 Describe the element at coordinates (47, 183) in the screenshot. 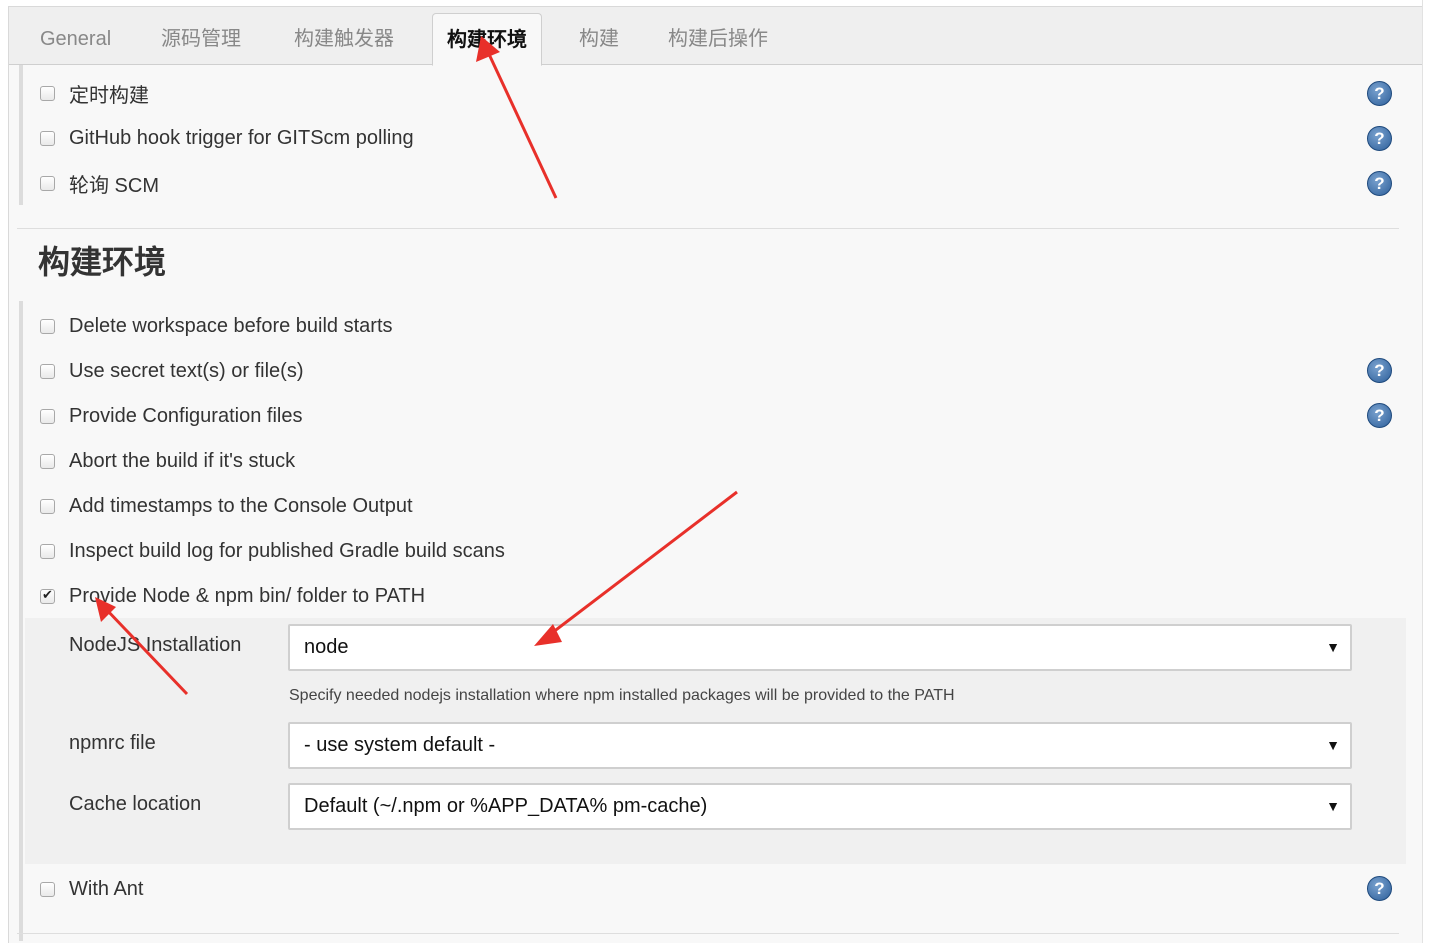

I see `poll-scm-checkbox` at that location.